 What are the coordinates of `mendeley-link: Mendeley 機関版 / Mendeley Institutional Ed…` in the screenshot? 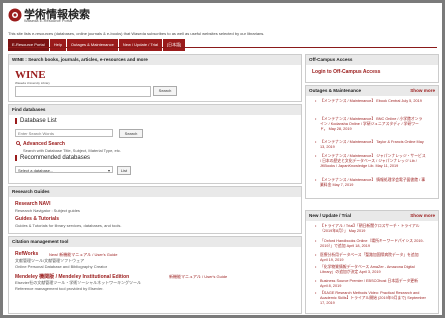 It's located at (72, 276).